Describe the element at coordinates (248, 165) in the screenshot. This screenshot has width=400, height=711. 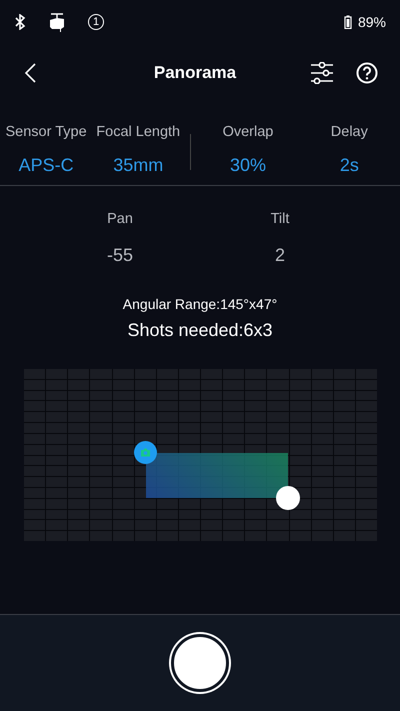
I see `setting-value: 30%` at that location.